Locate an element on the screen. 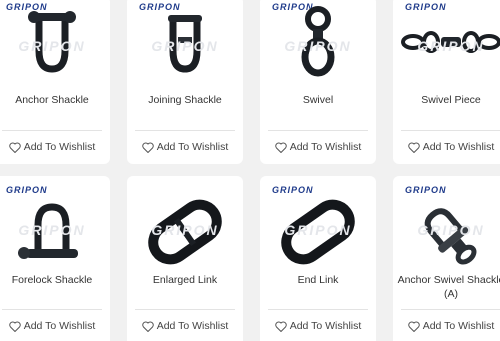 This screenshot has height=341, width=500. end-link-icon: GRIPON is located at coordinates (318, 232).